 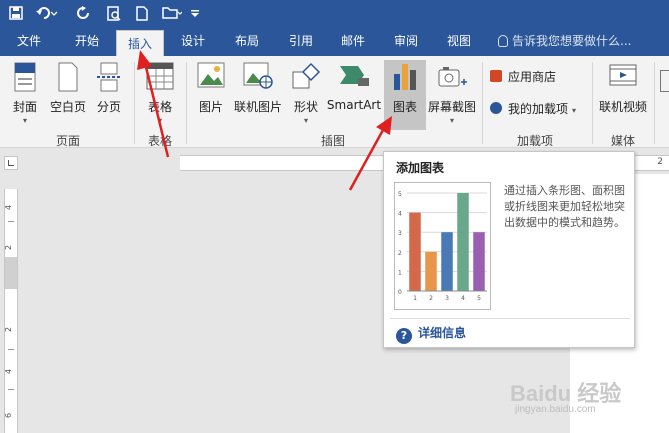 What do you see at coordinates (555, 409) in the screenshot?
I see `watermark-url: jingyan.baidu.com` at bounding box center [555, 409].